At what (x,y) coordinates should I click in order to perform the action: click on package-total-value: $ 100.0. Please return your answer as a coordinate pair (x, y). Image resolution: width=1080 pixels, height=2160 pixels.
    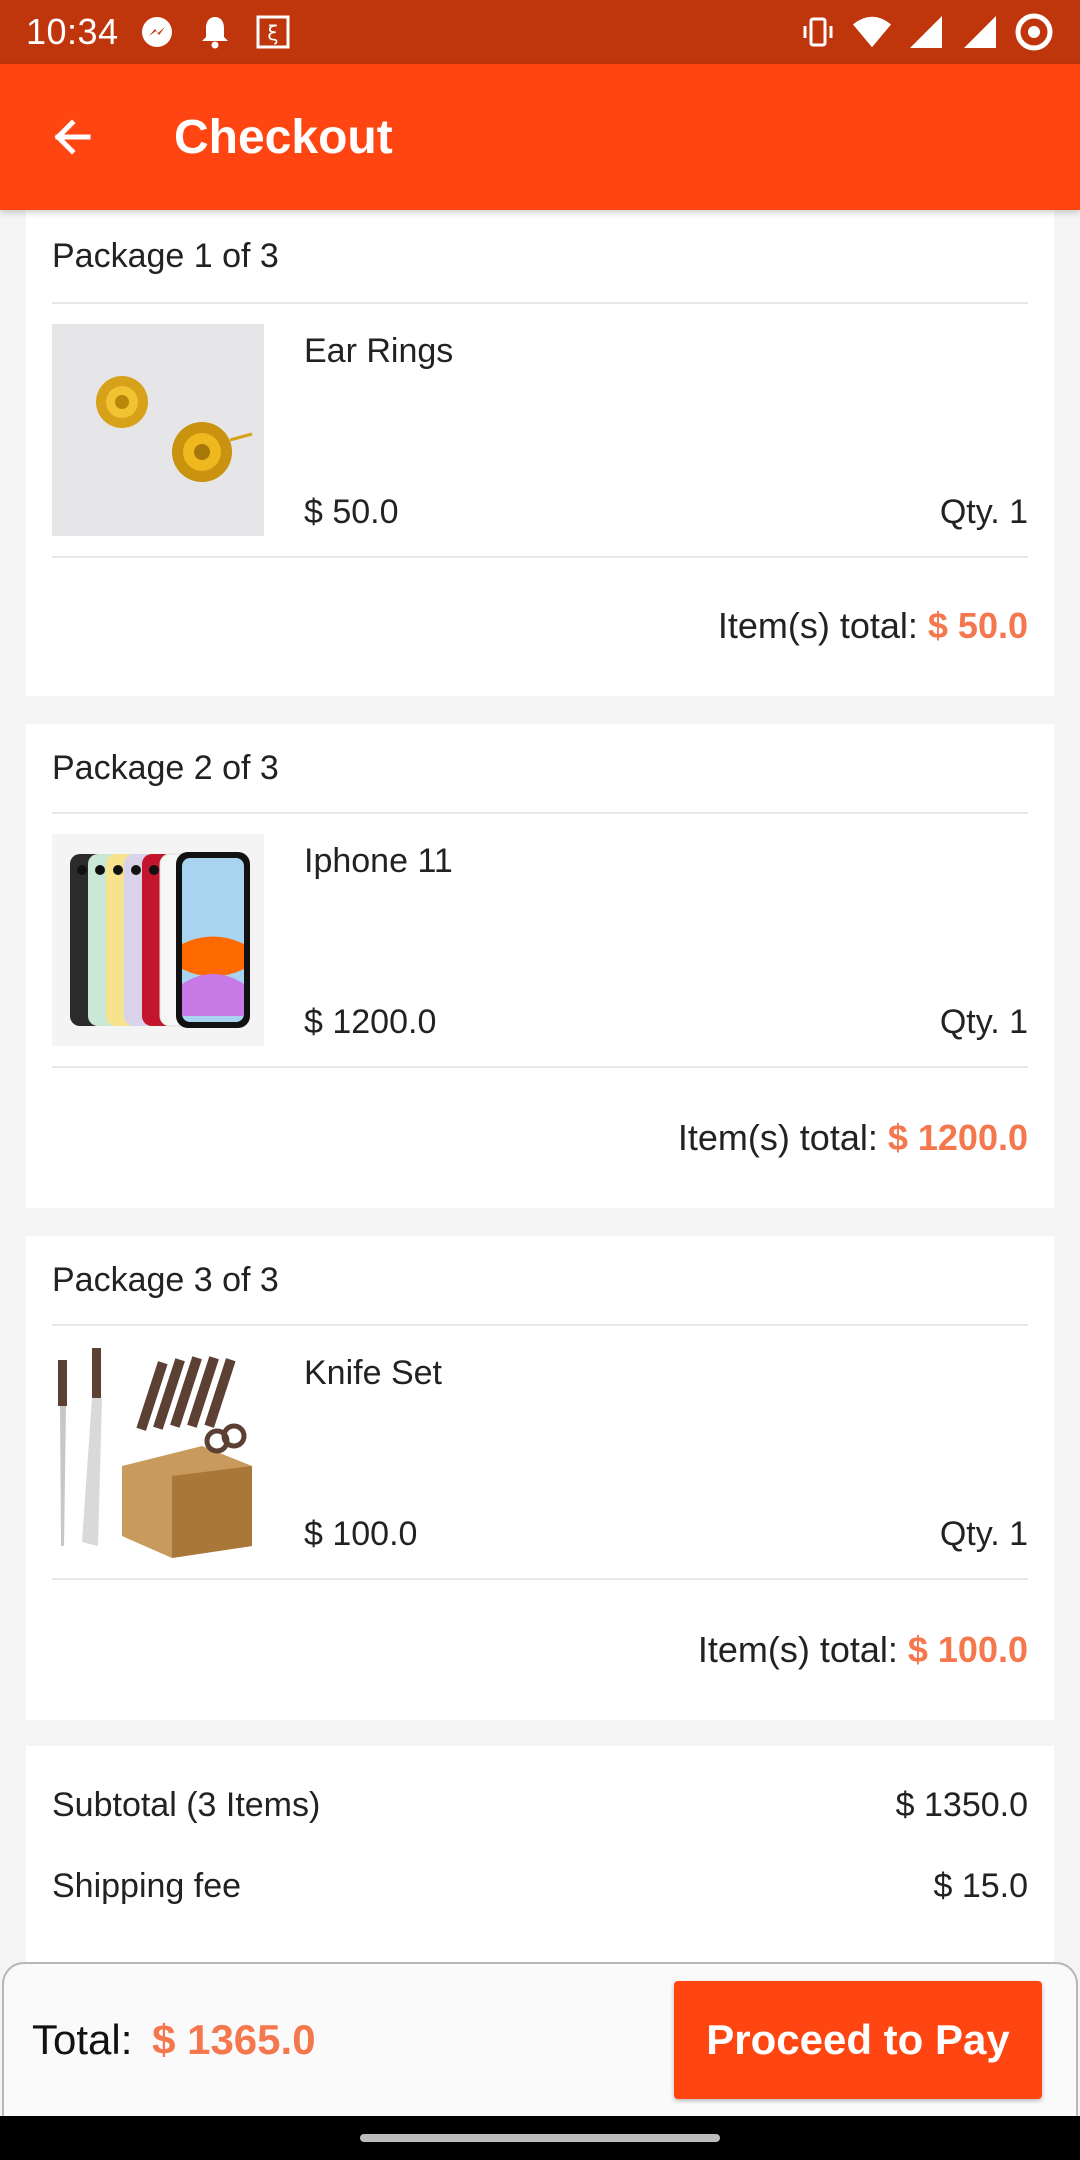
    Looking at the image, I should click on (967, 1649).